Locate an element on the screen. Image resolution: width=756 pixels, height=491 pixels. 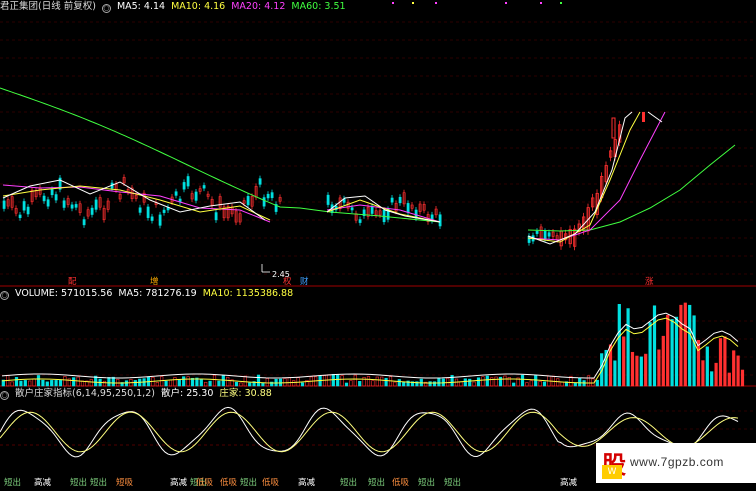
event-mark: 涨 is located at coordinates (649, 281).